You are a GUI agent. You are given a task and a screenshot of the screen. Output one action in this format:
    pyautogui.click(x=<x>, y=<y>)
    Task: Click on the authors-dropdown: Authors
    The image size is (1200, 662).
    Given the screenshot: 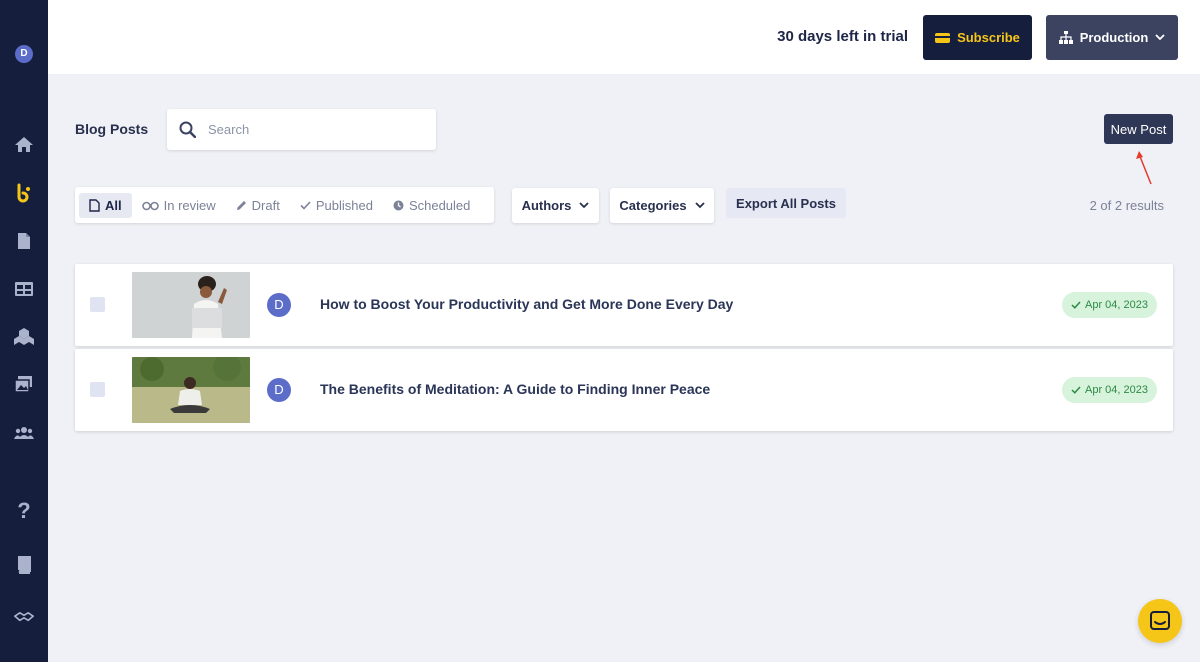 What is the action you would take?
    pyautogui.click(x=555, y=205)
    